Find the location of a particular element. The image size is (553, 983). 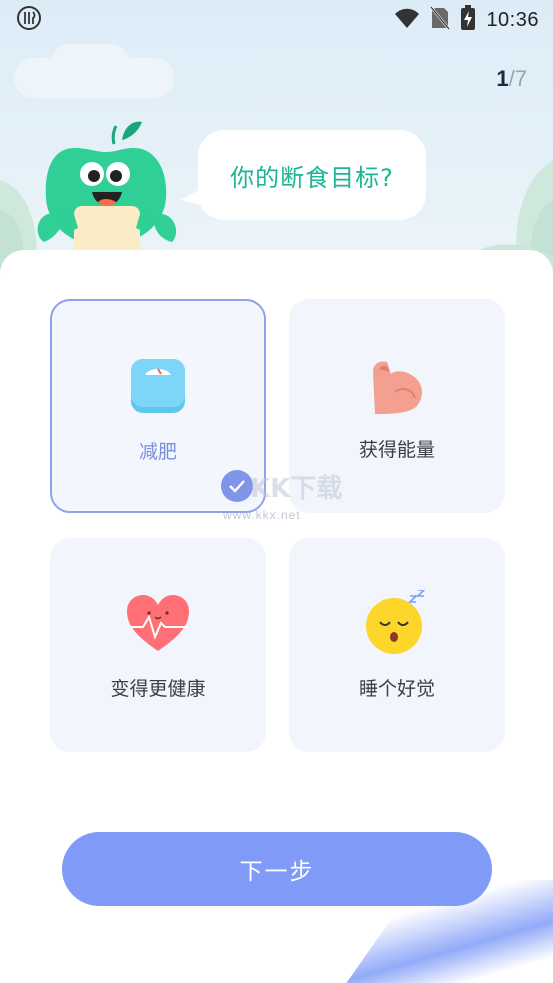

no-sim-icon is located at coordinates (440, 20).